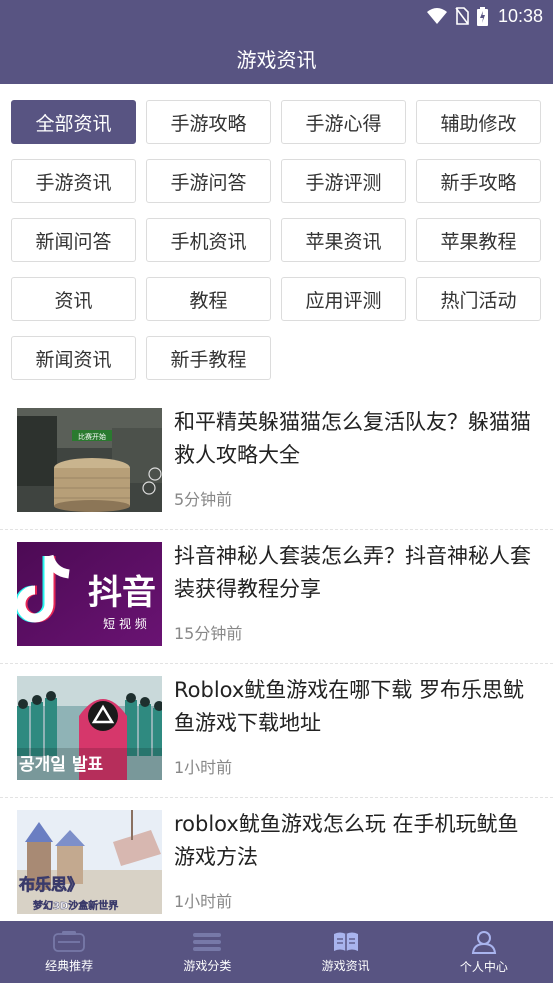  What do you see at coordinates (478, 122) in the screenshot?
I see `category-chip: 辅助修改` at bounding box center [478, 122].